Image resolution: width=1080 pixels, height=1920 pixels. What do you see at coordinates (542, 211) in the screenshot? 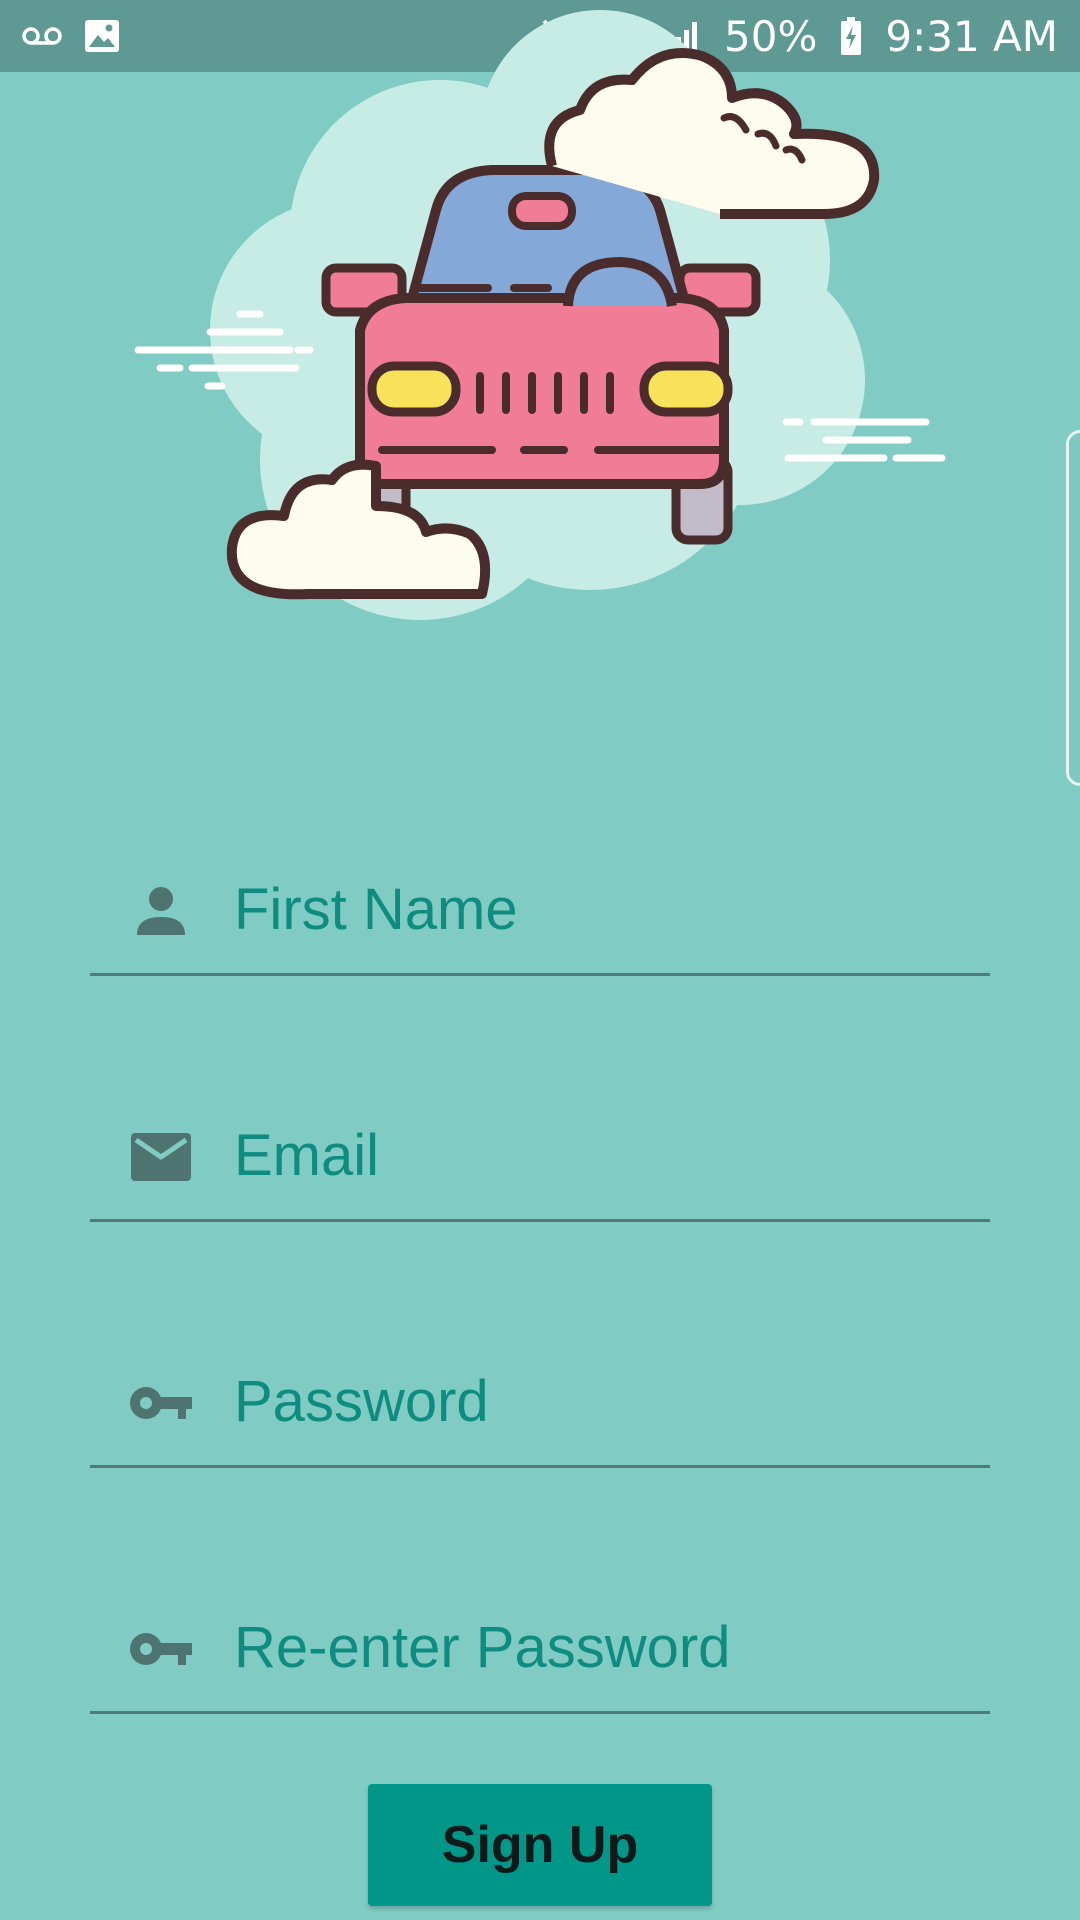
I see `car-roof-light` at bounding box center [542, 211].